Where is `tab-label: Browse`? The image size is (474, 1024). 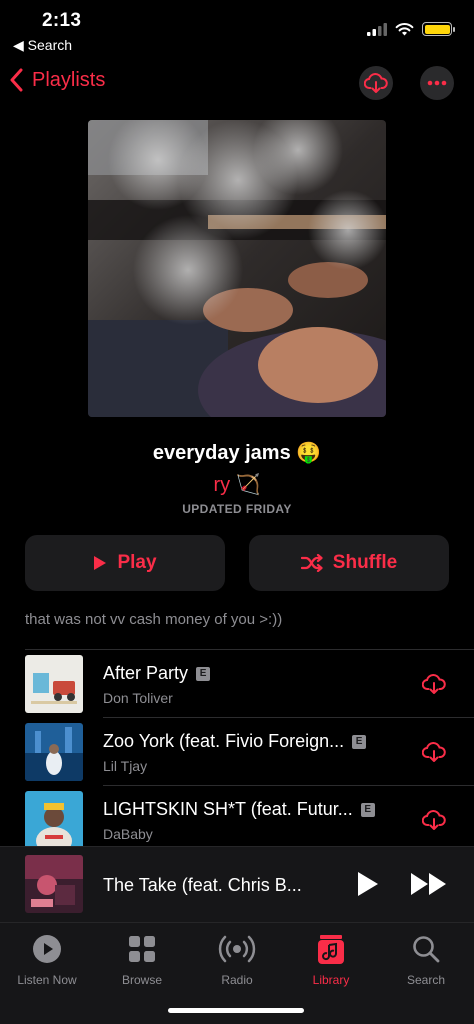
tab-label: Browse is located at coordinates (141, 980).